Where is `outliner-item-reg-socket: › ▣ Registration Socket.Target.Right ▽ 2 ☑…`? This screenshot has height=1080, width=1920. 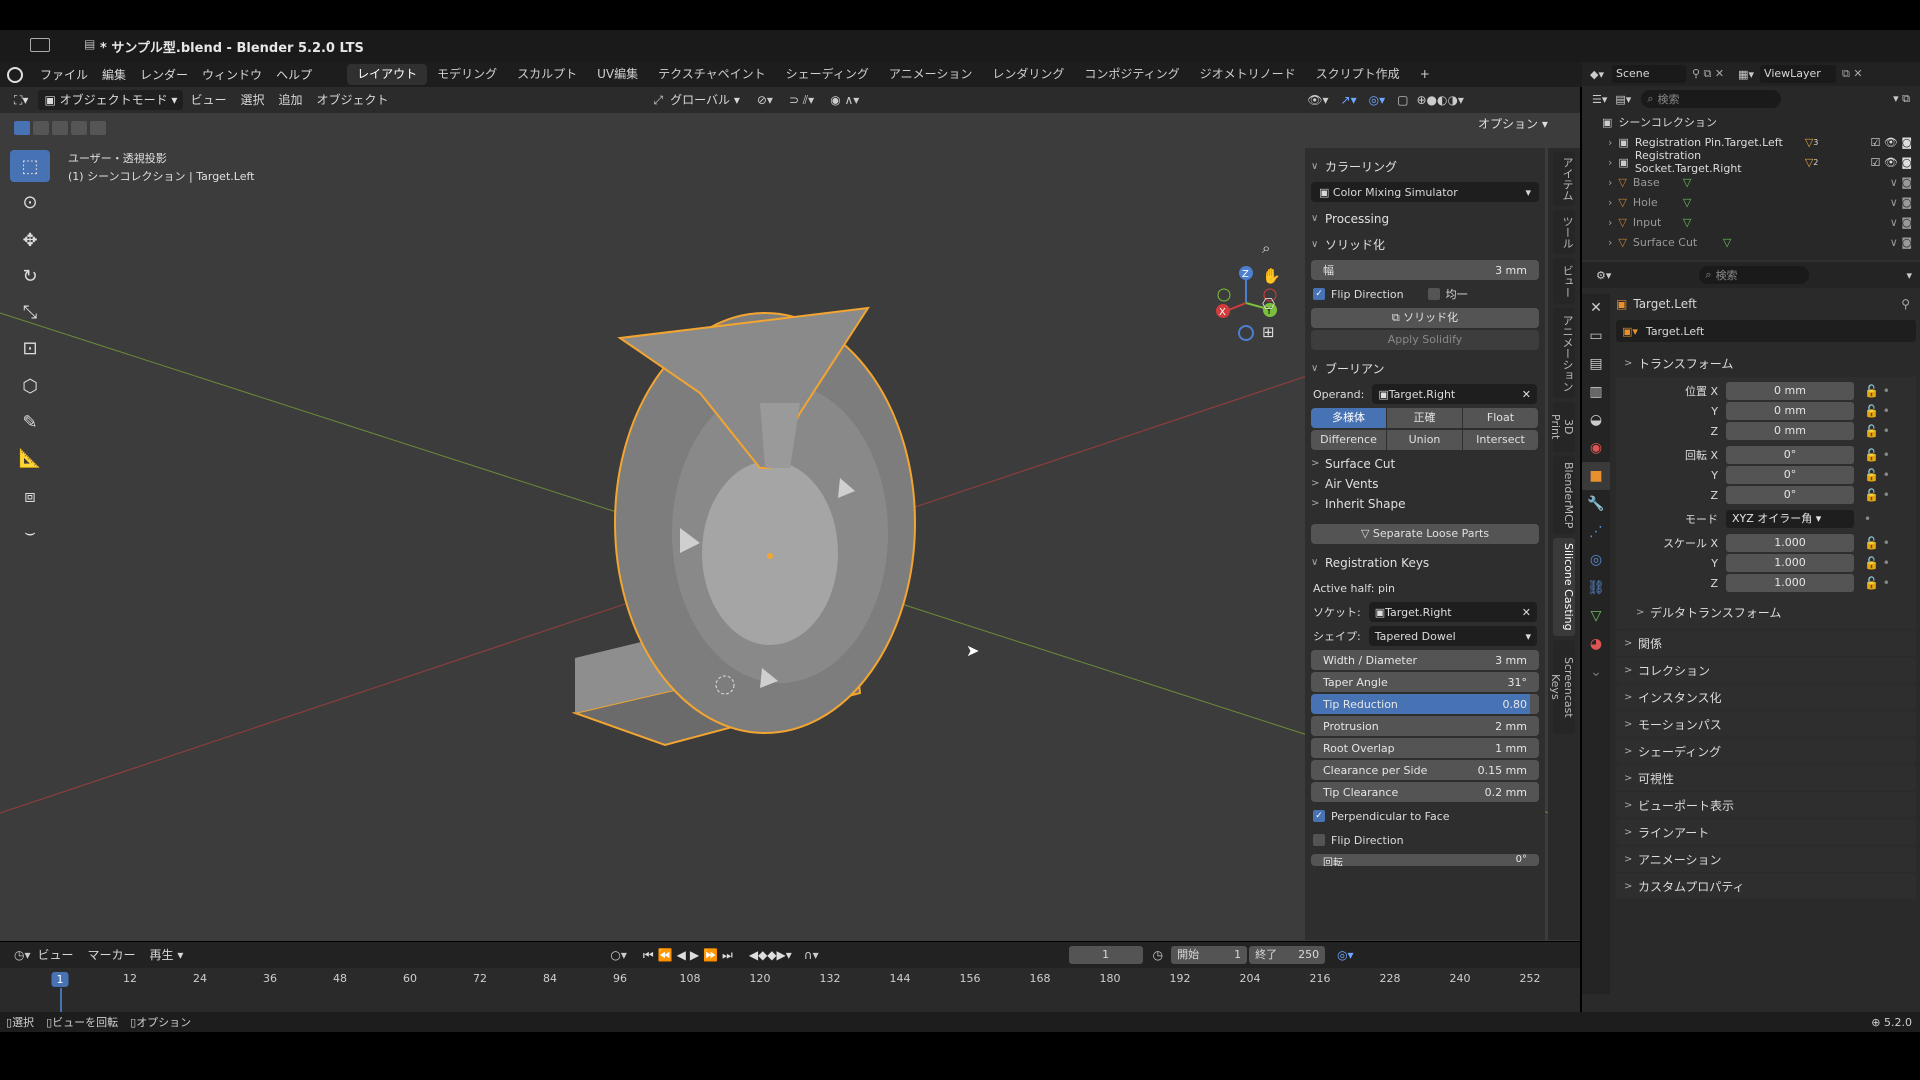
outliner-item-reg-socket: › ▣ Registration Socket.Target.Right ▽ 2 ☑… is located at coordinates (1751, 162).